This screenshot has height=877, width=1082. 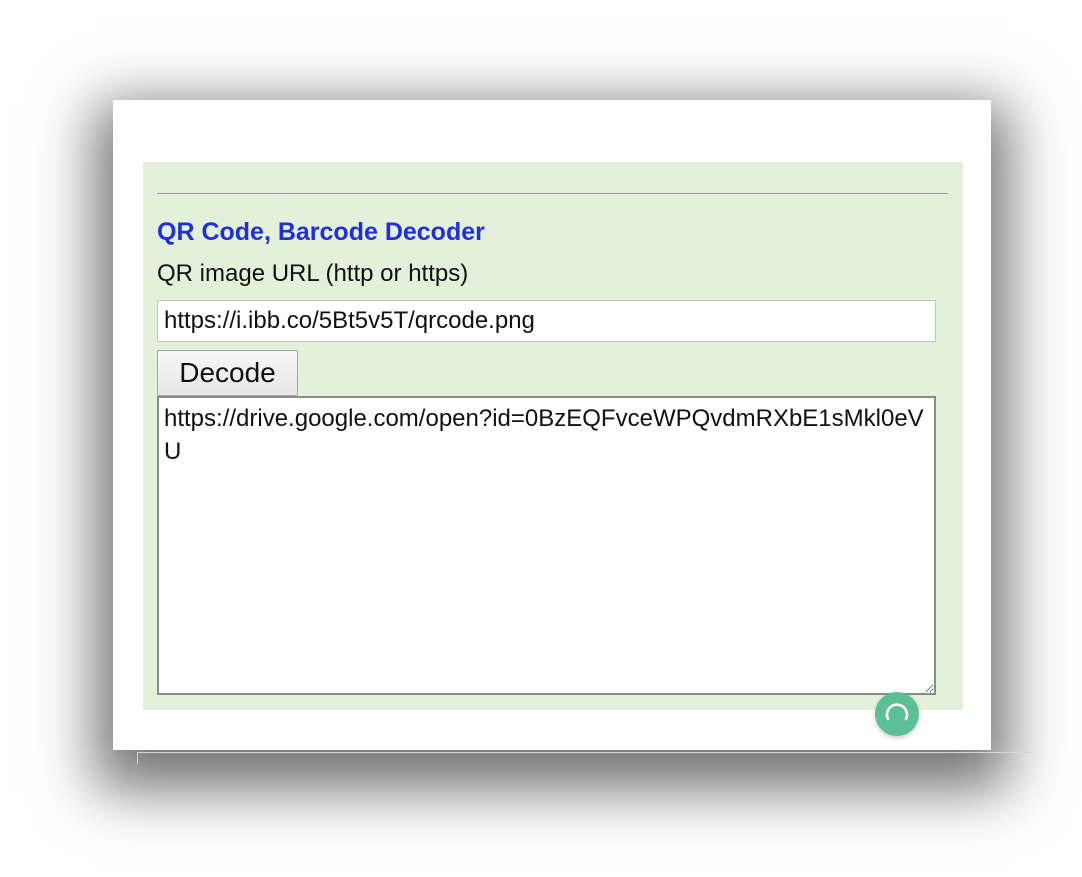 What do you see at coordinates (313, 273) in the screenshot?
I see `url-label: QR image URL (http or https)` at bounding box center [313, 273].